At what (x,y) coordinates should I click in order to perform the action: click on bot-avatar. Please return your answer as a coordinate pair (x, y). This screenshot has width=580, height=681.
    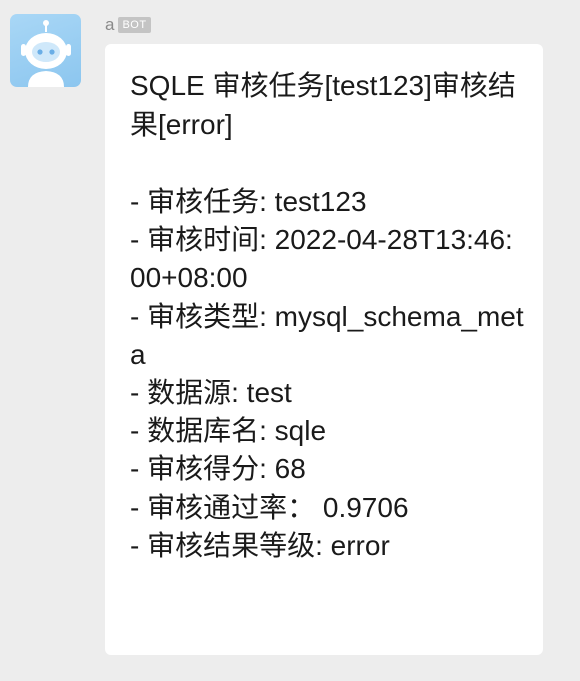
    Looking at the image, I should click on (45, 50).